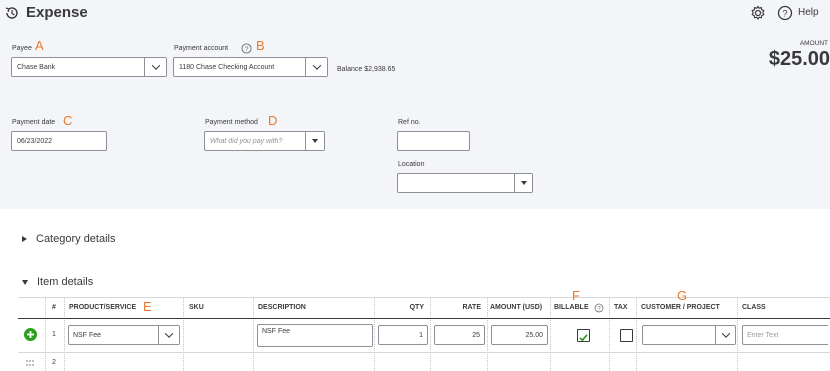 This screenshot has width=830, height=371. What do you see at coordinates (76, 239) in the screenshot?
I see `category-details-heading: Category details` at bounding box center [76, 239].